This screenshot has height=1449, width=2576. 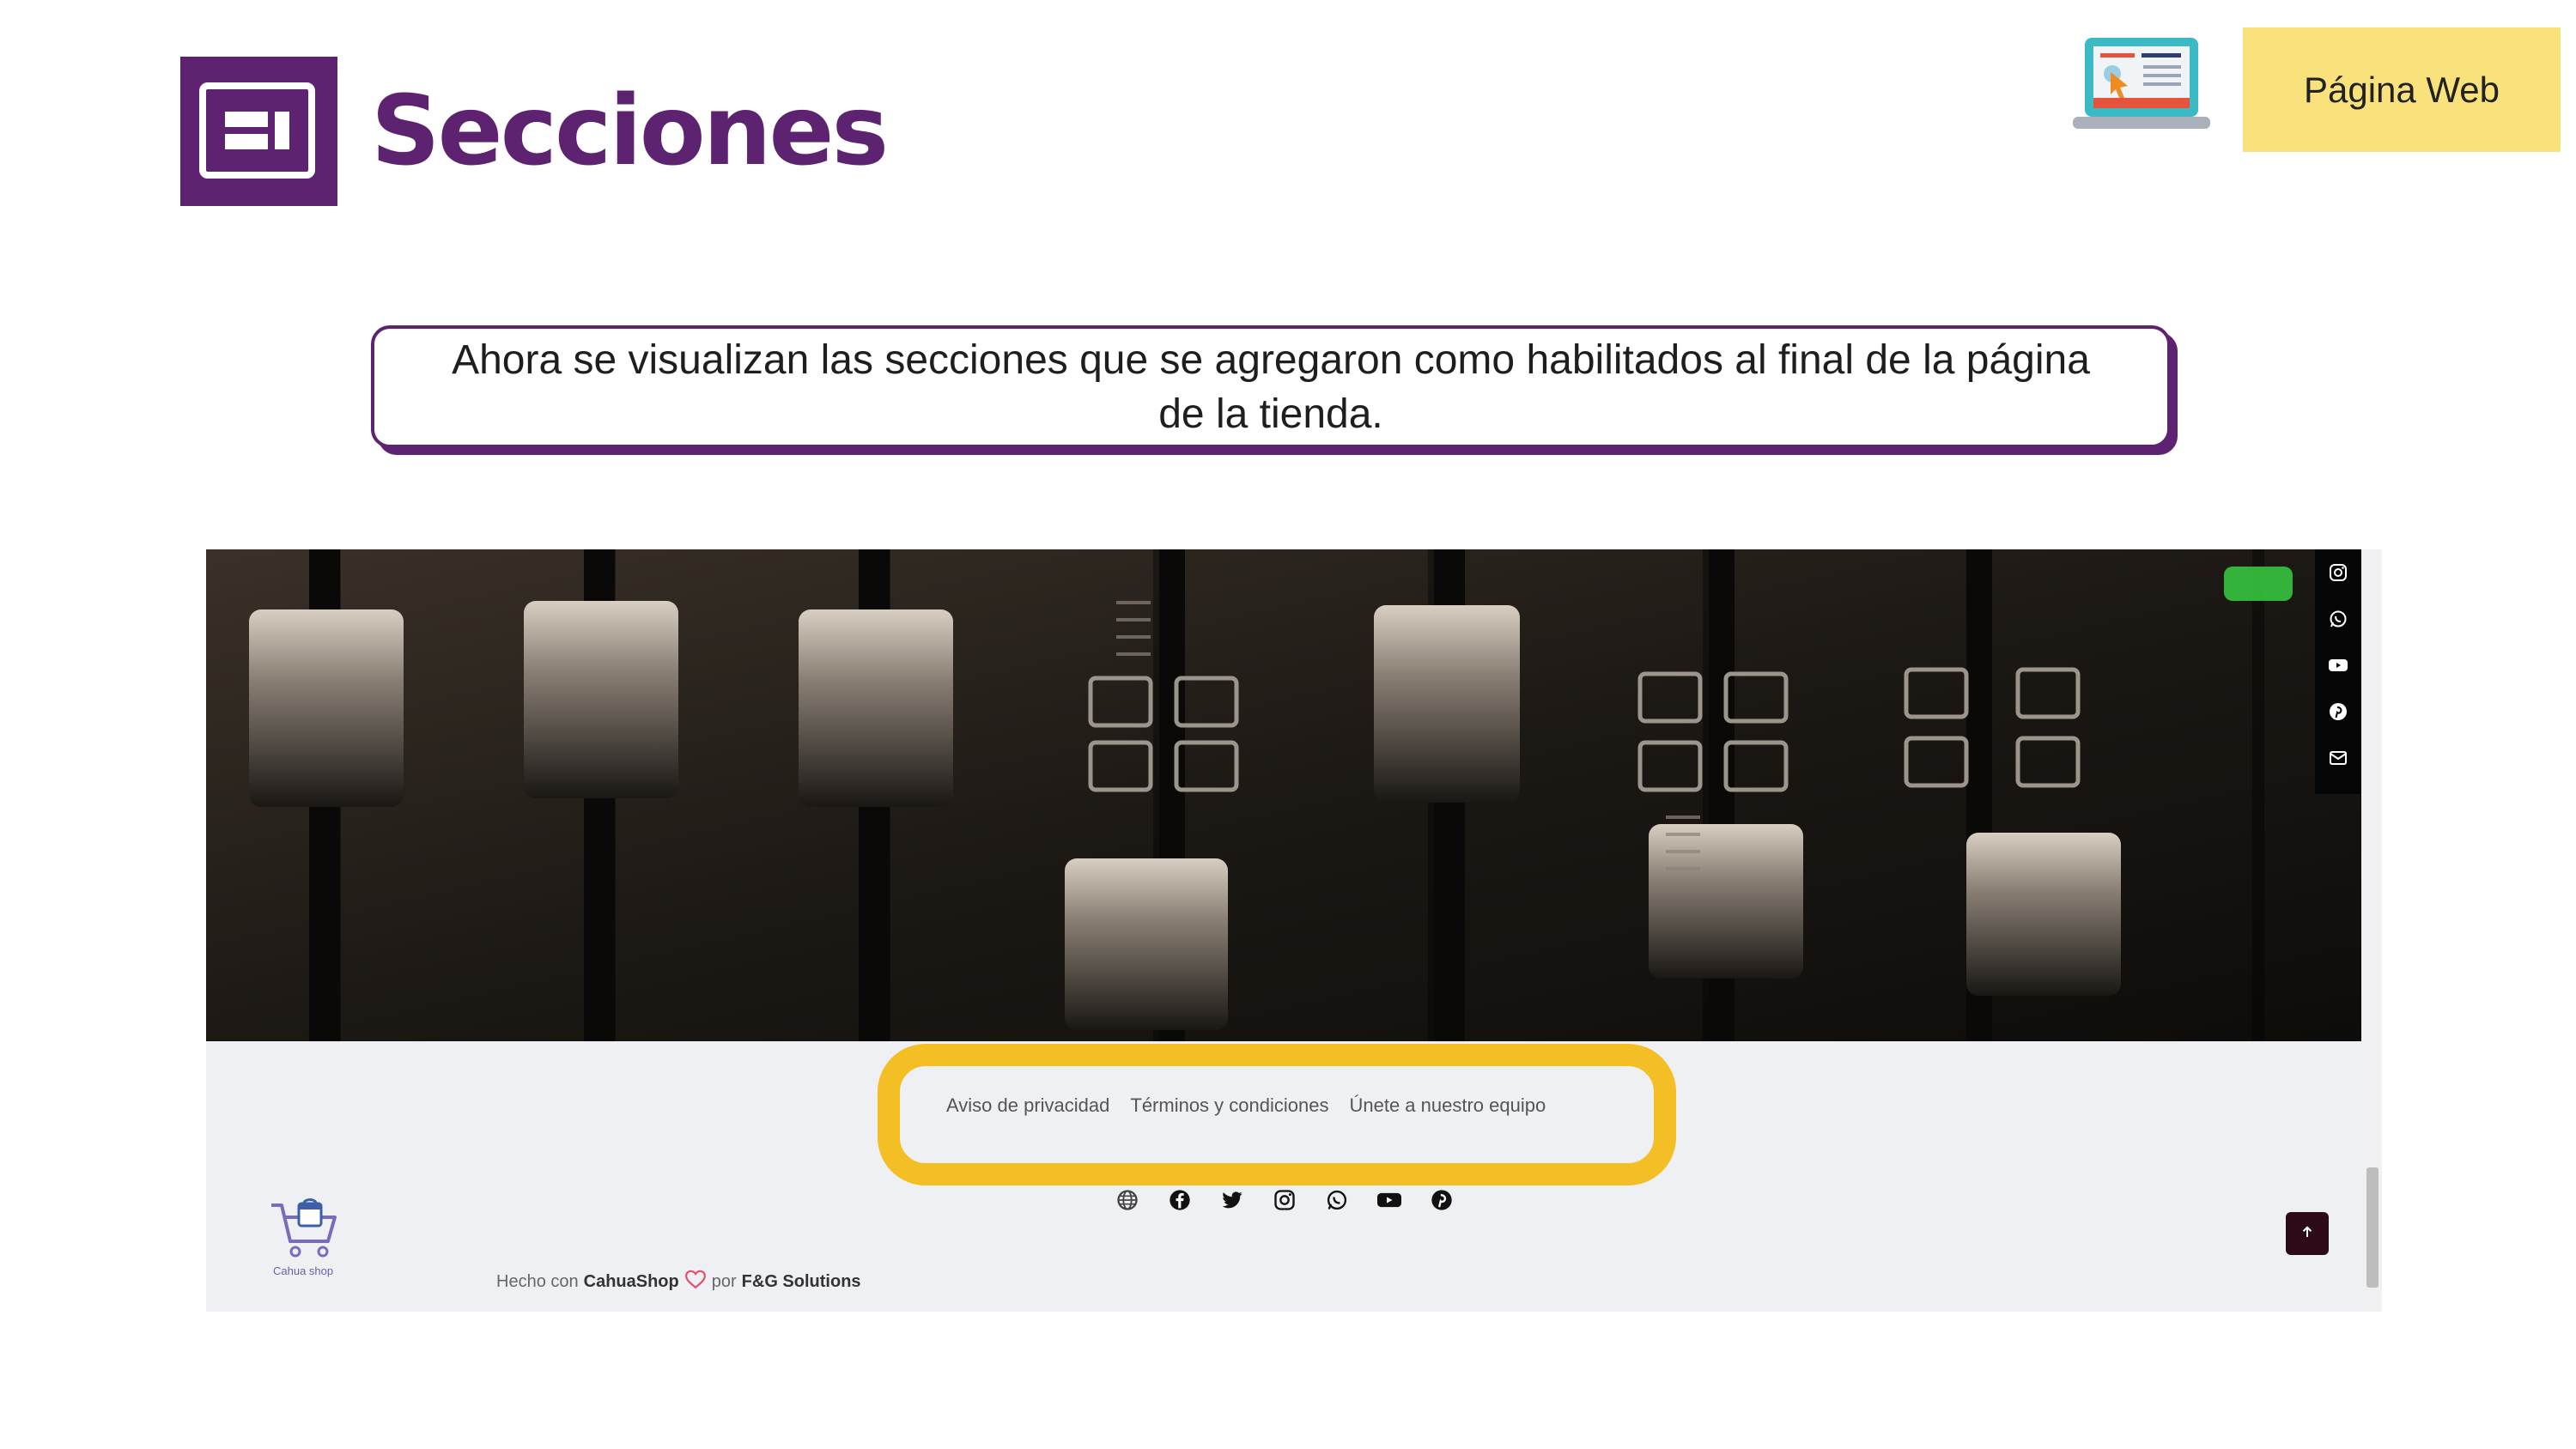 I want to click on scrollbar-thumb, so click(x=2372, y=1227).